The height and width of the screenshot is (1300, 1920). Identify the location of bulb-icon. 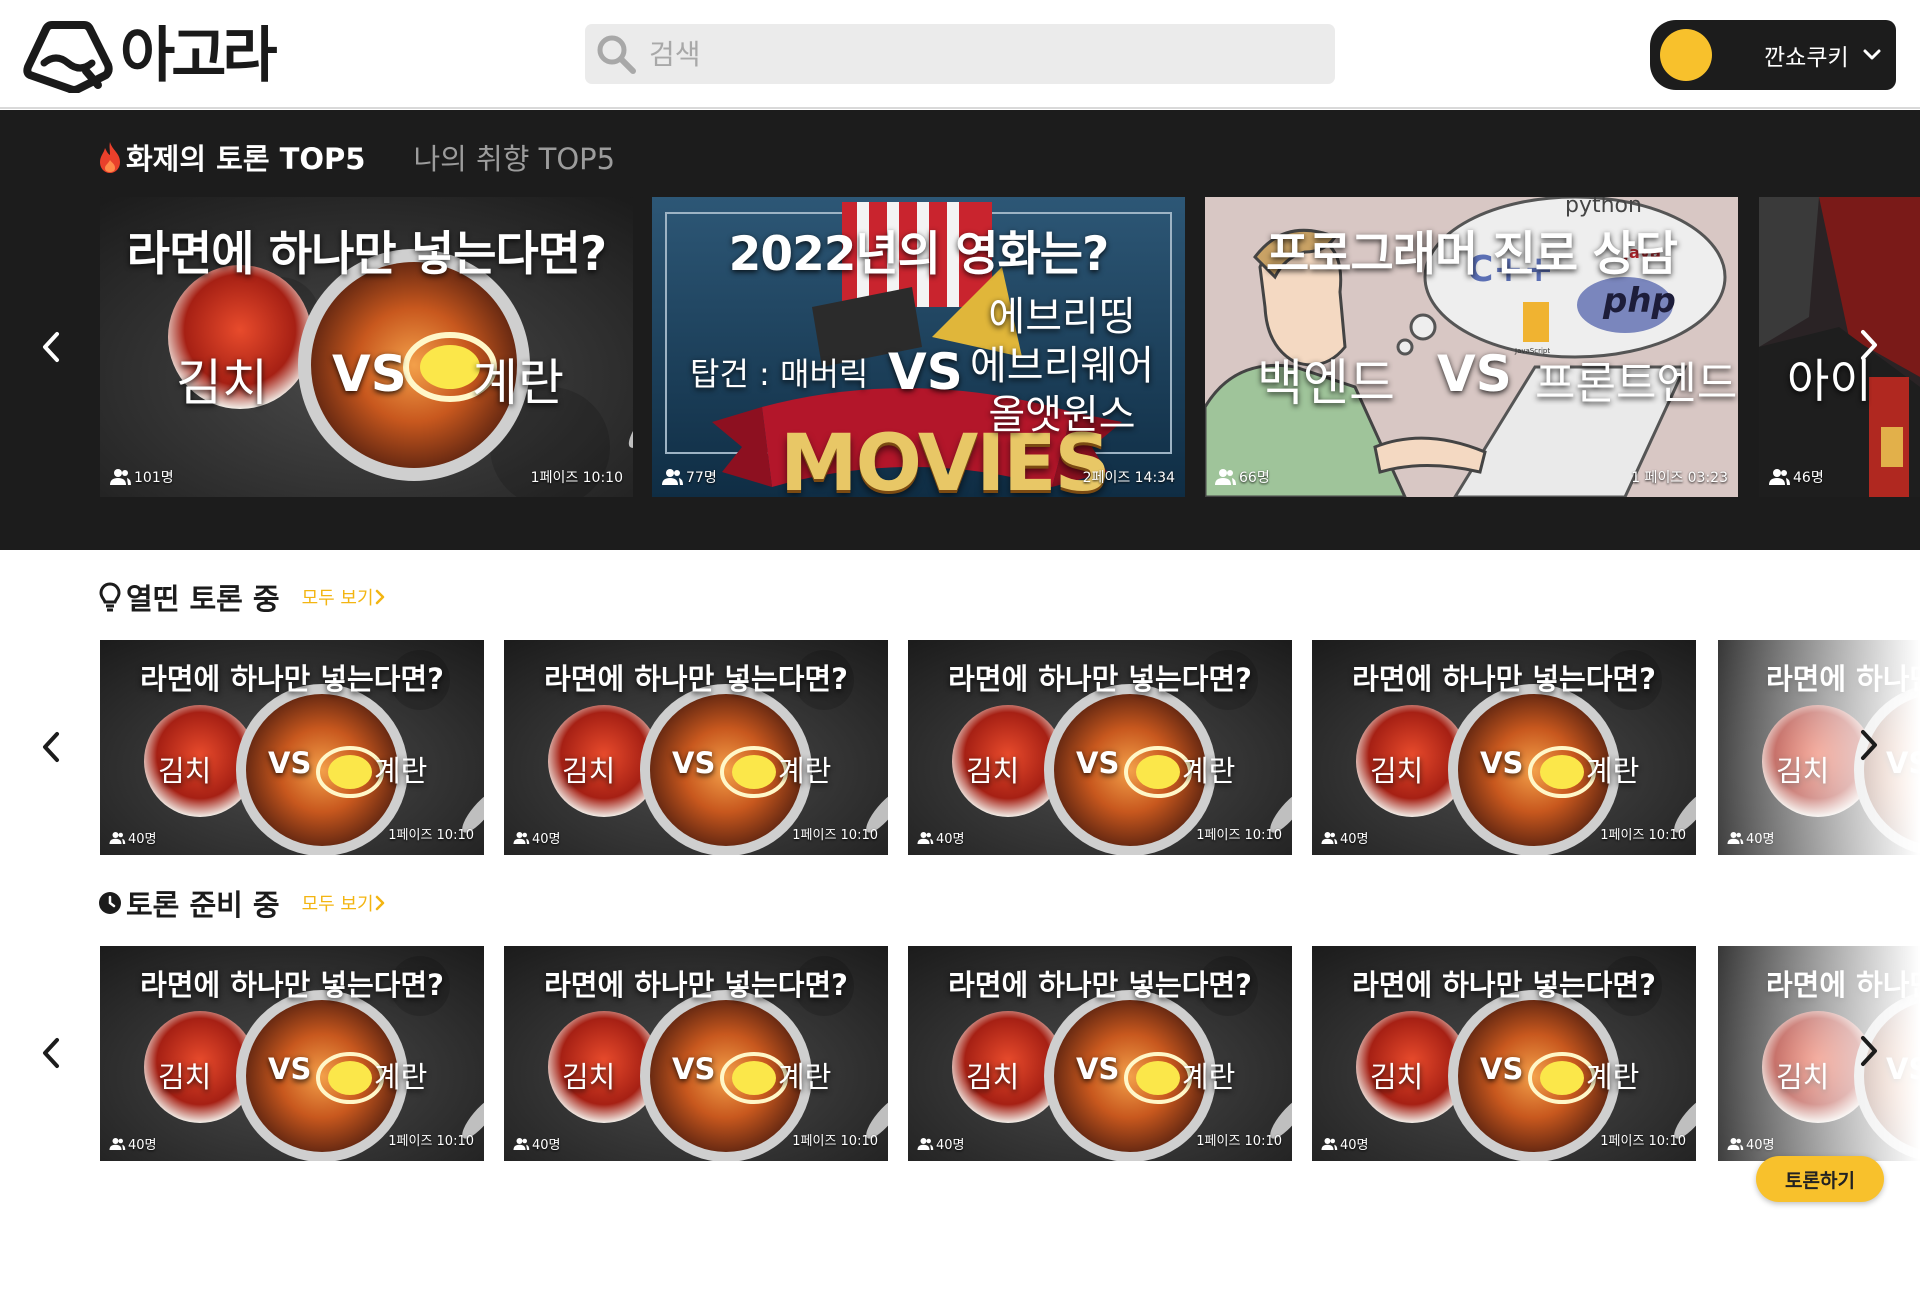
(110, 597).